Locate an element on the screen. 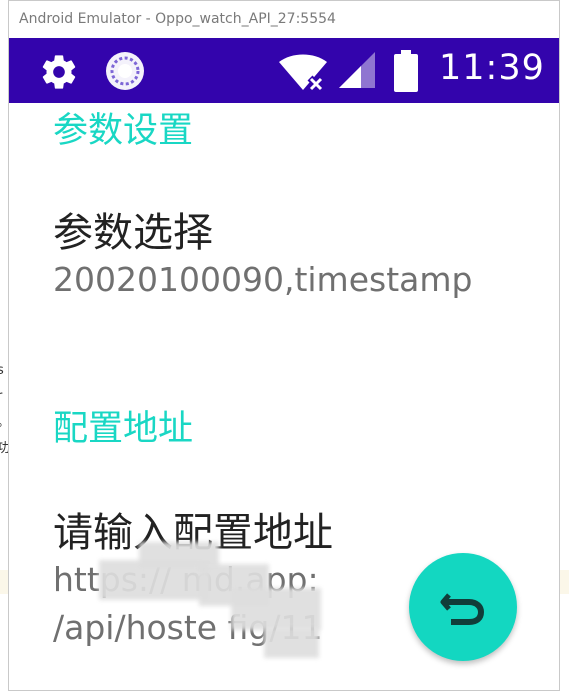 Image resolution: width=569 pixels, height=700 pixels. status-bar: 11:39 is located at coordinates (284, 70).